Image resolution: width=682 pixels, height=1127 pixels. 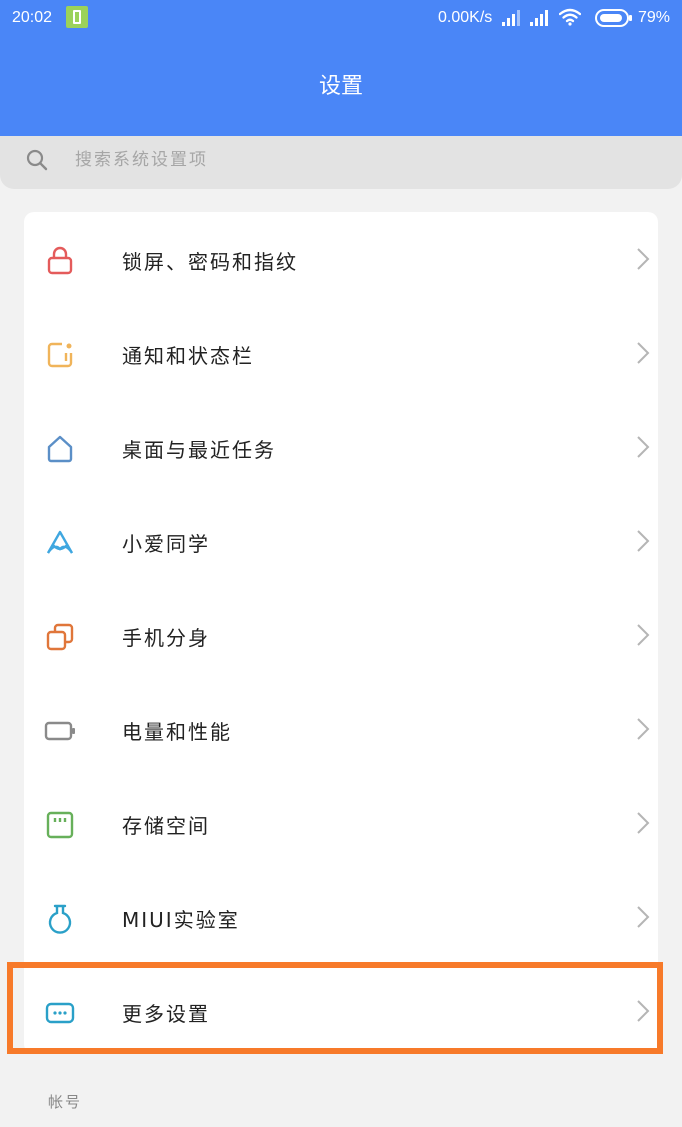 I want to click on search-input, so click(x=275, y=160).